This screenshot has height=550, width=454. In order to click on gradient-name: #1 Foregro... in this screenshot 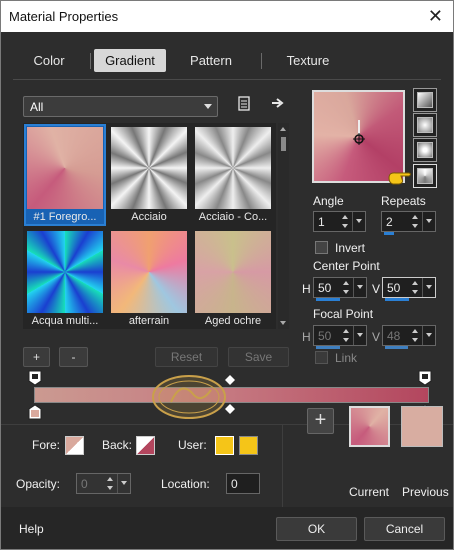, I will do `click(65, 217)`.